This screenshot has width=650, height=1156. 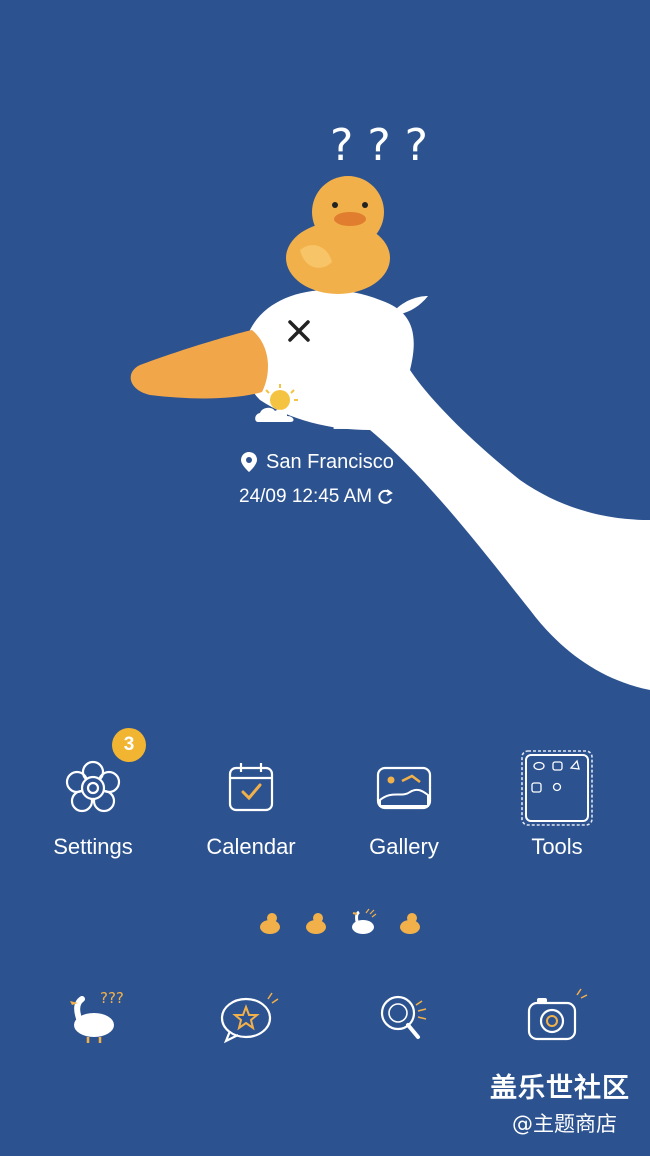 What do you see at coordinates (335, 205) in the screenshot?
I see `duck-eye-left` at bounding box center [335, 205].